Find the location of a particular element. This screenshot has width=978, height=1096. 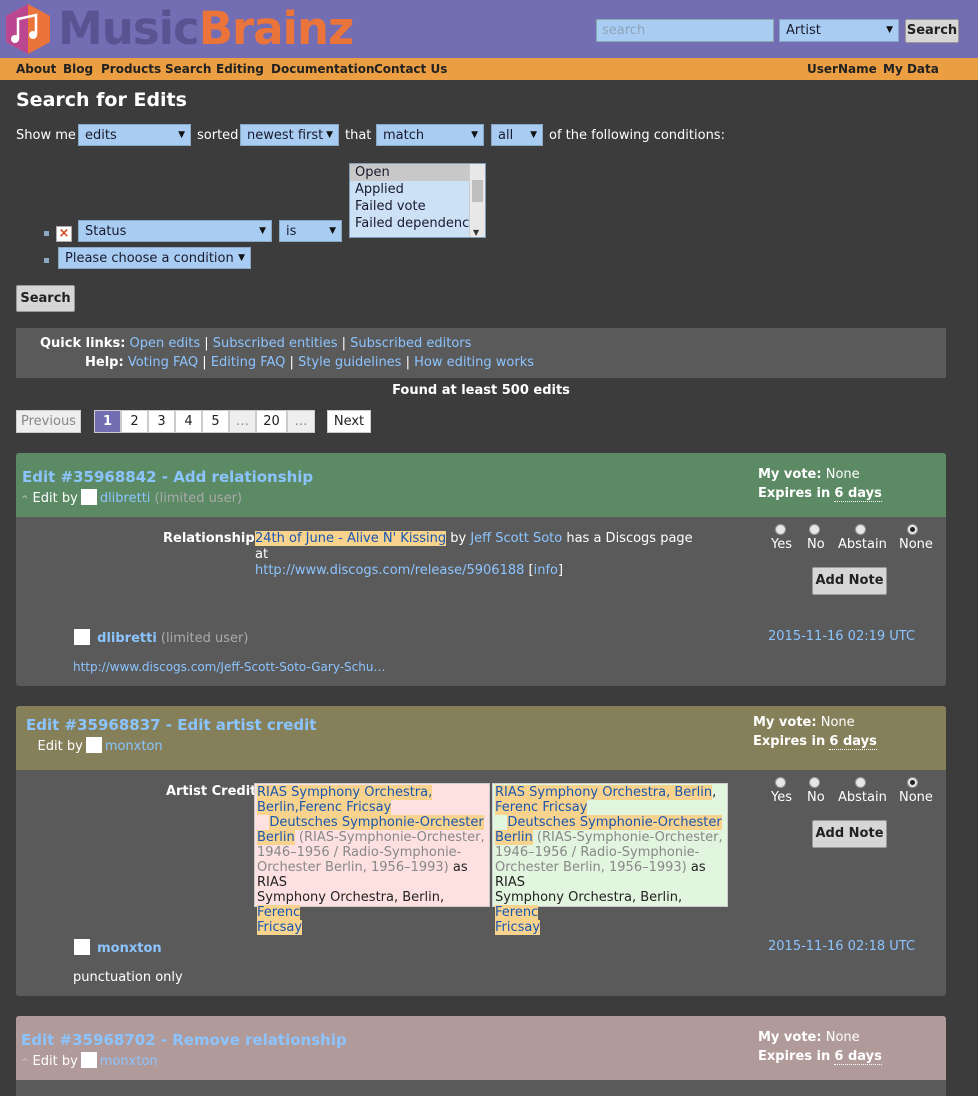

next-page-button: Next is located at coordinates (349, 421).